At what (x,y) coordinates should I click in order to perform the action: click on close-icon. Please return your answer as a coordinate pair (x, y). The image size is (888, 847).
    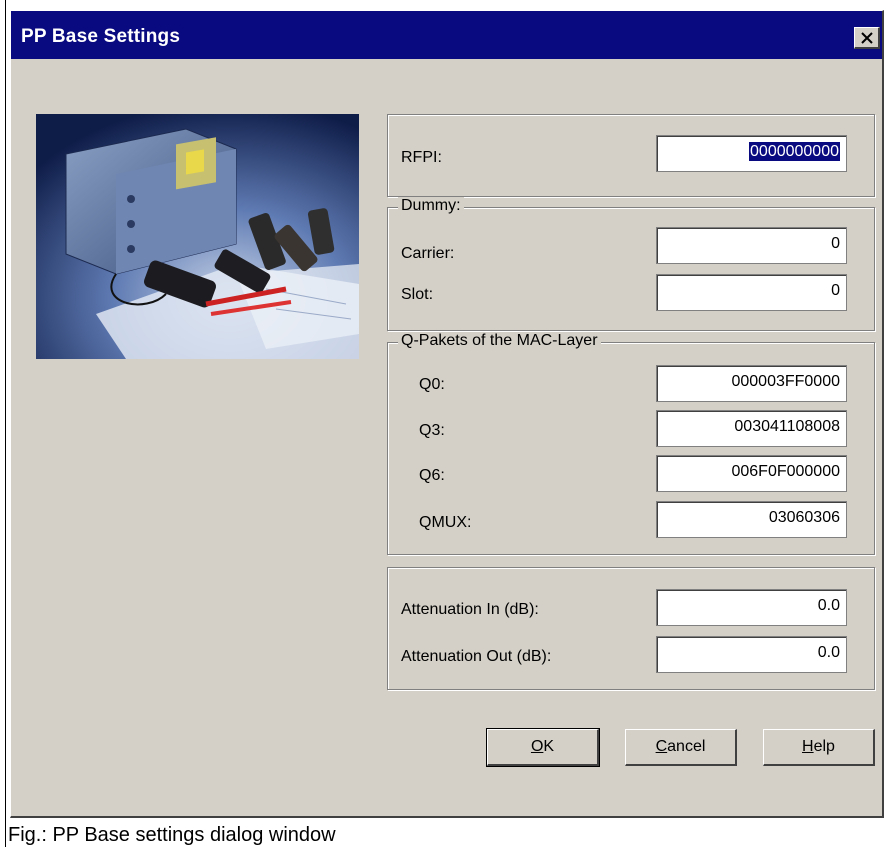
    Looking at the image, I should click on (866, 37).